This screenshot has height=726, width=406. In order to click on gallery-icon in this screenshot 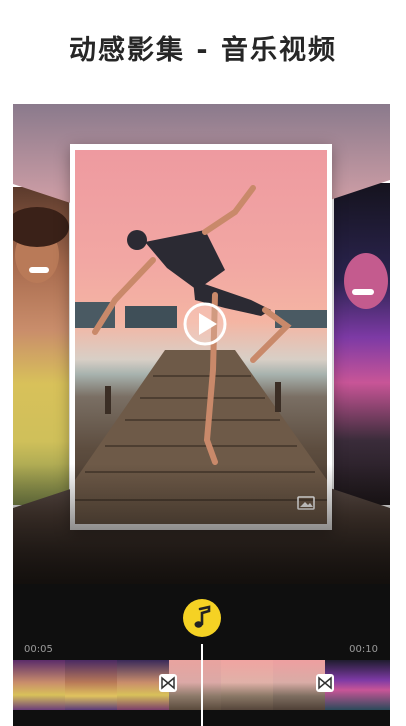, I will do `click(306, 503)`.